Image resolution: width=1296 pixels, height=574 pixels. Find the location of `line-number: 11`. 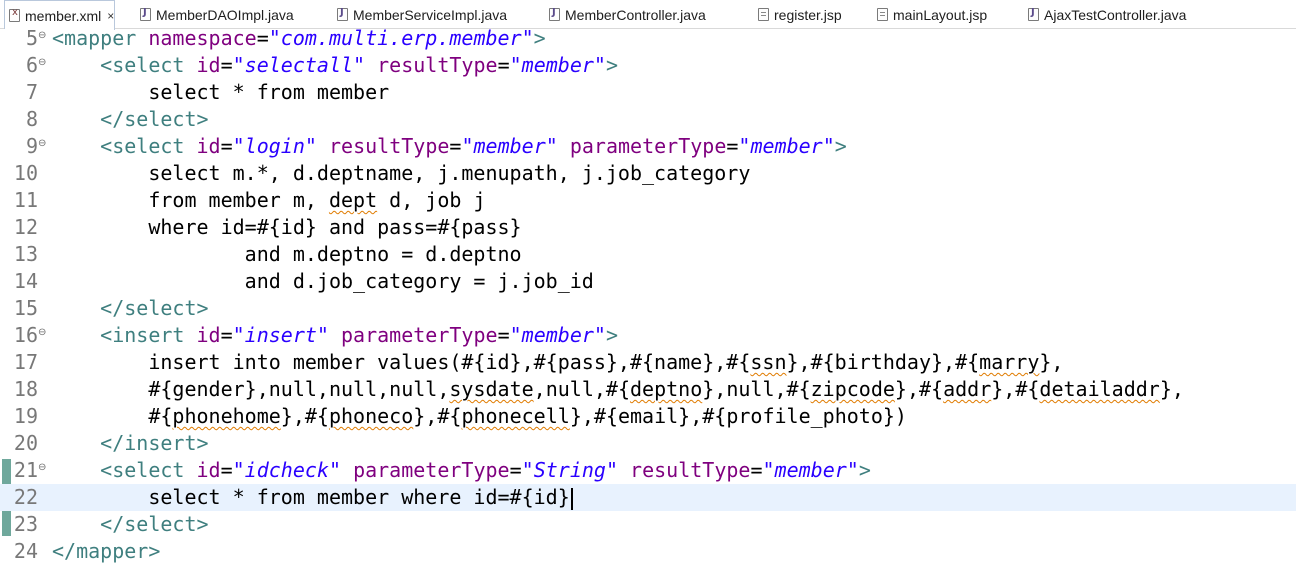

line-number: 11 is located at coordinates (25, 200).